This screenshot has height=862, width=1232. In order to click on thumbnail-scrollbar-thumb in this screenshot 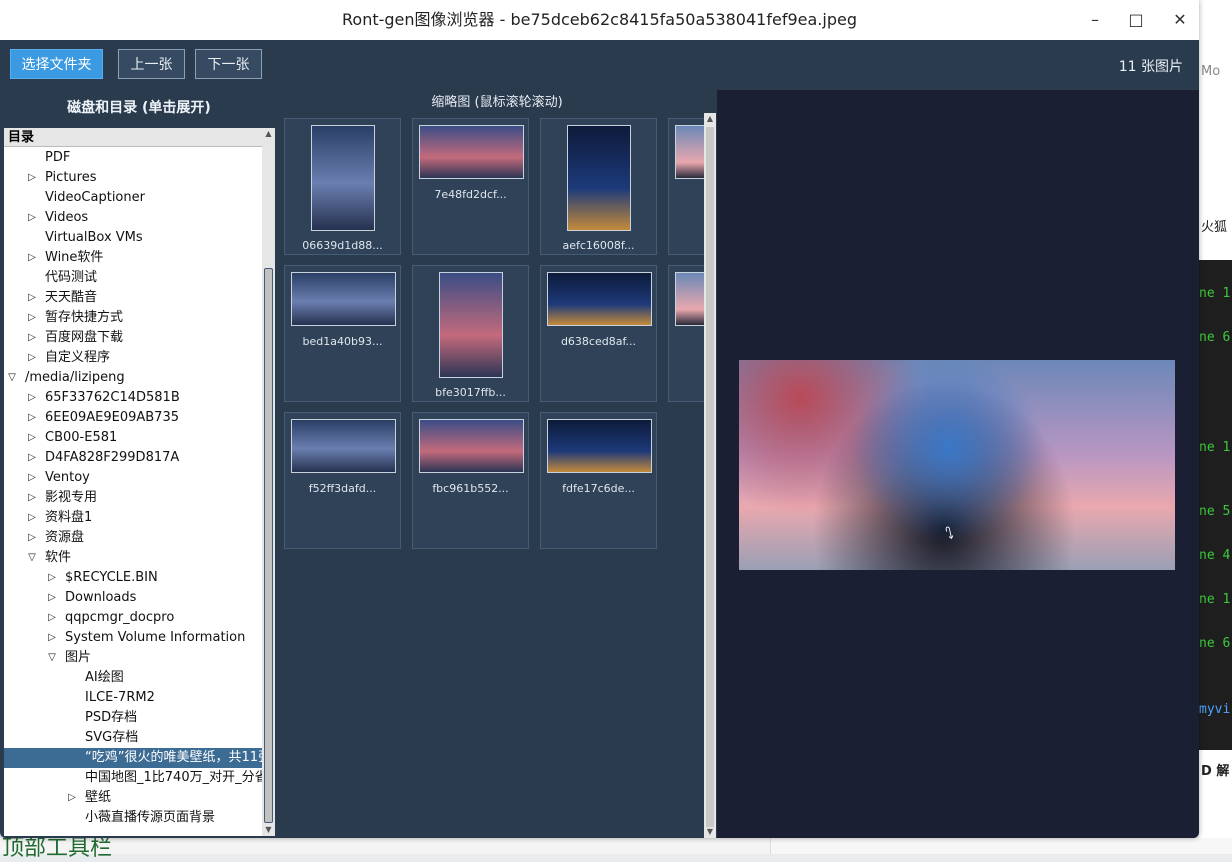, I will do `click(710, 477)`.